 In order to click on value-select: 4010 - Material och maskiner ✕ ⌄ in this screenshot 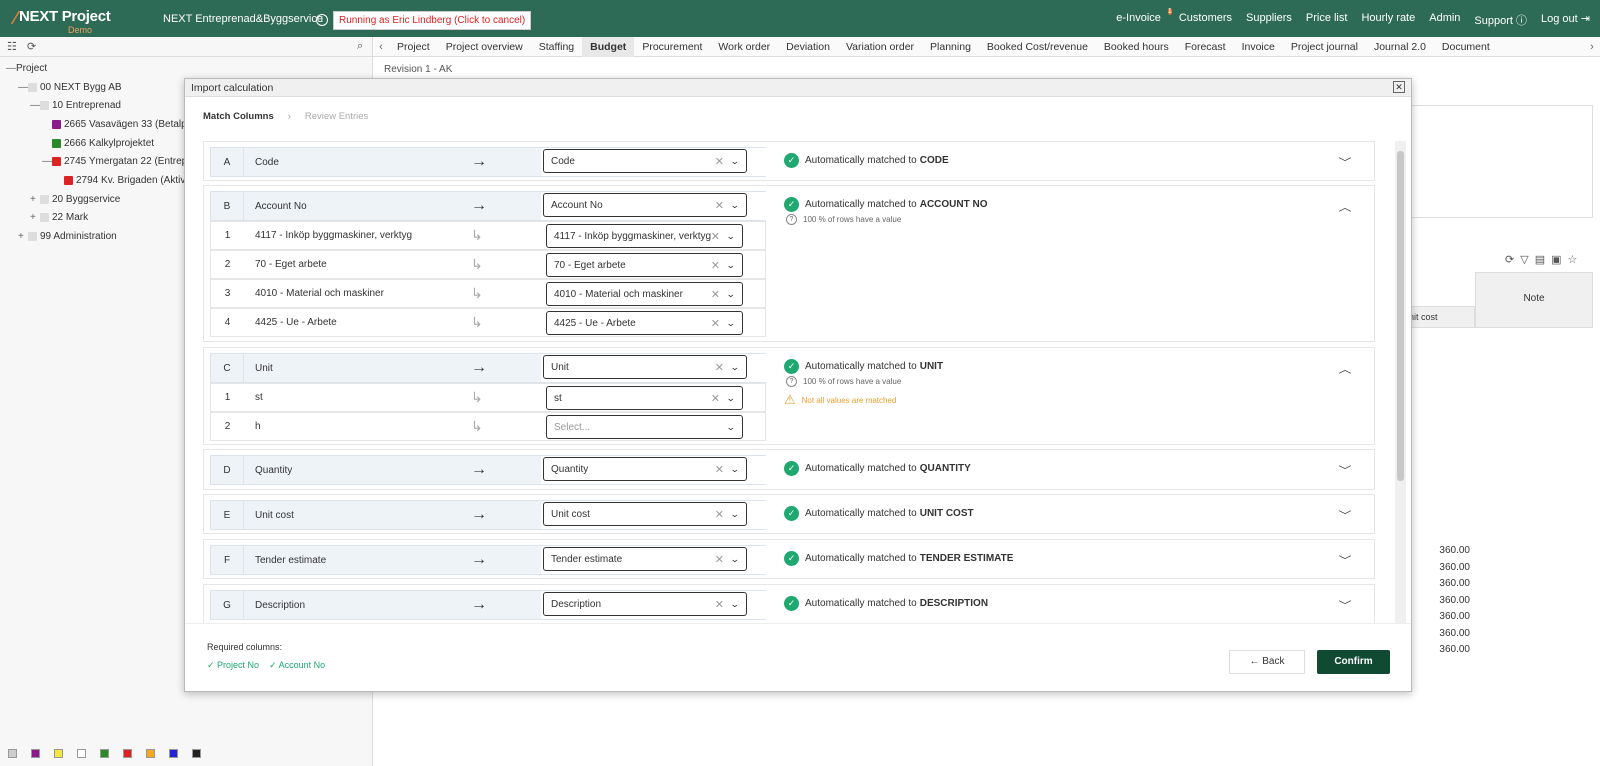, I will do `click(644, 294)`.